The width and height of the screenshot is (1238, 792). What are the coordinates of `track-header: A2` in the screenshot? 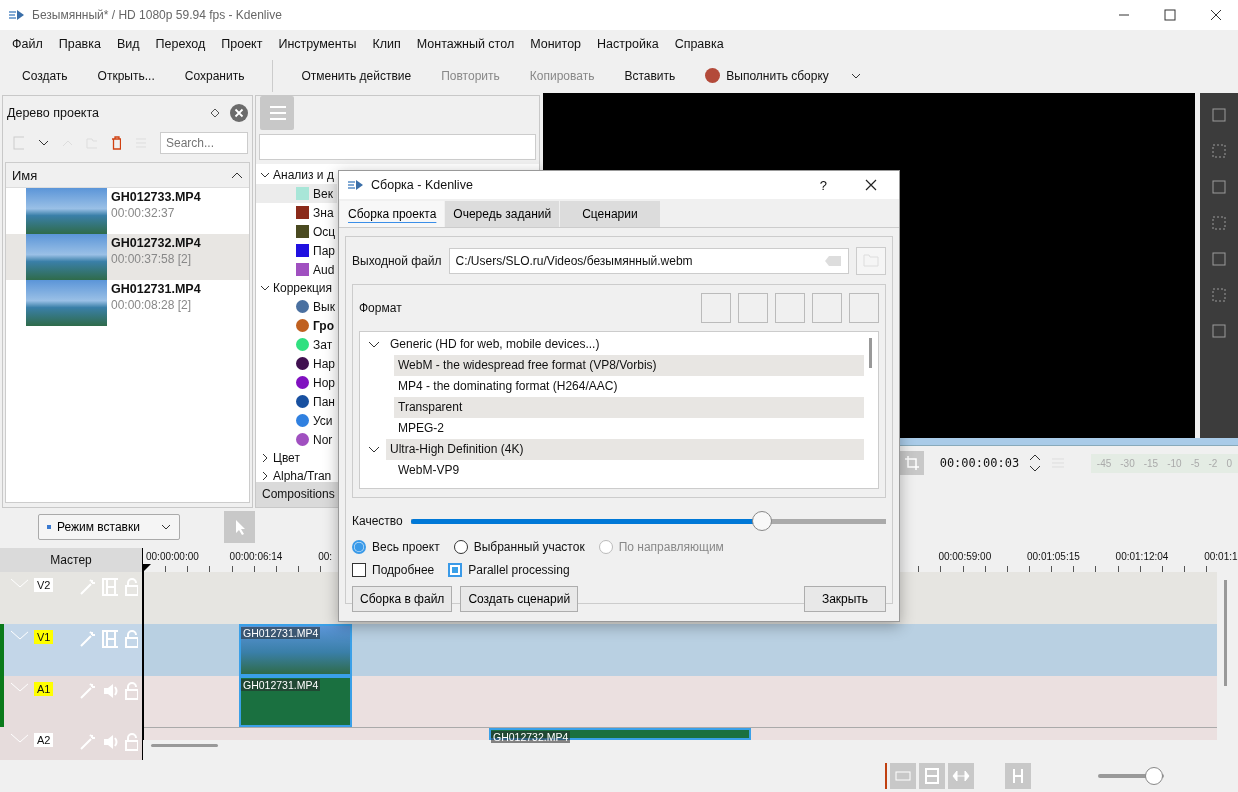 It's located at (71, 743).